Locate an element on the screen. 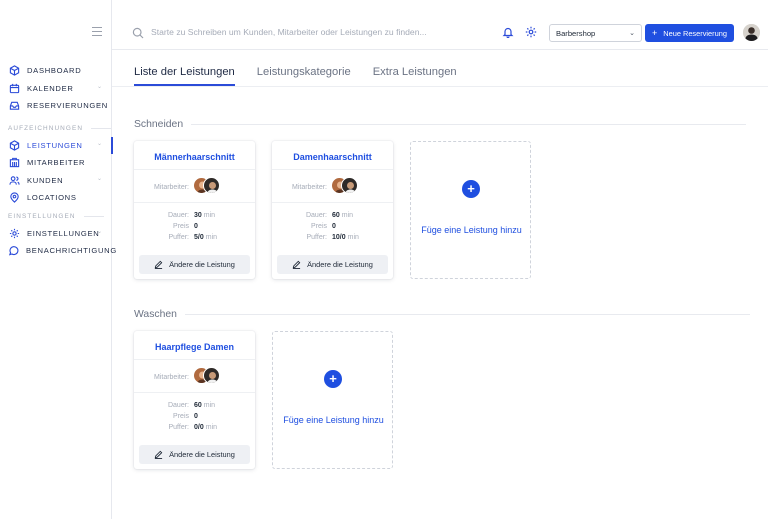 Image resolution: width=768 pixels, height=519 pixels. new-reservation-label: Neue Reservierung is located at coordinates (695, 33).